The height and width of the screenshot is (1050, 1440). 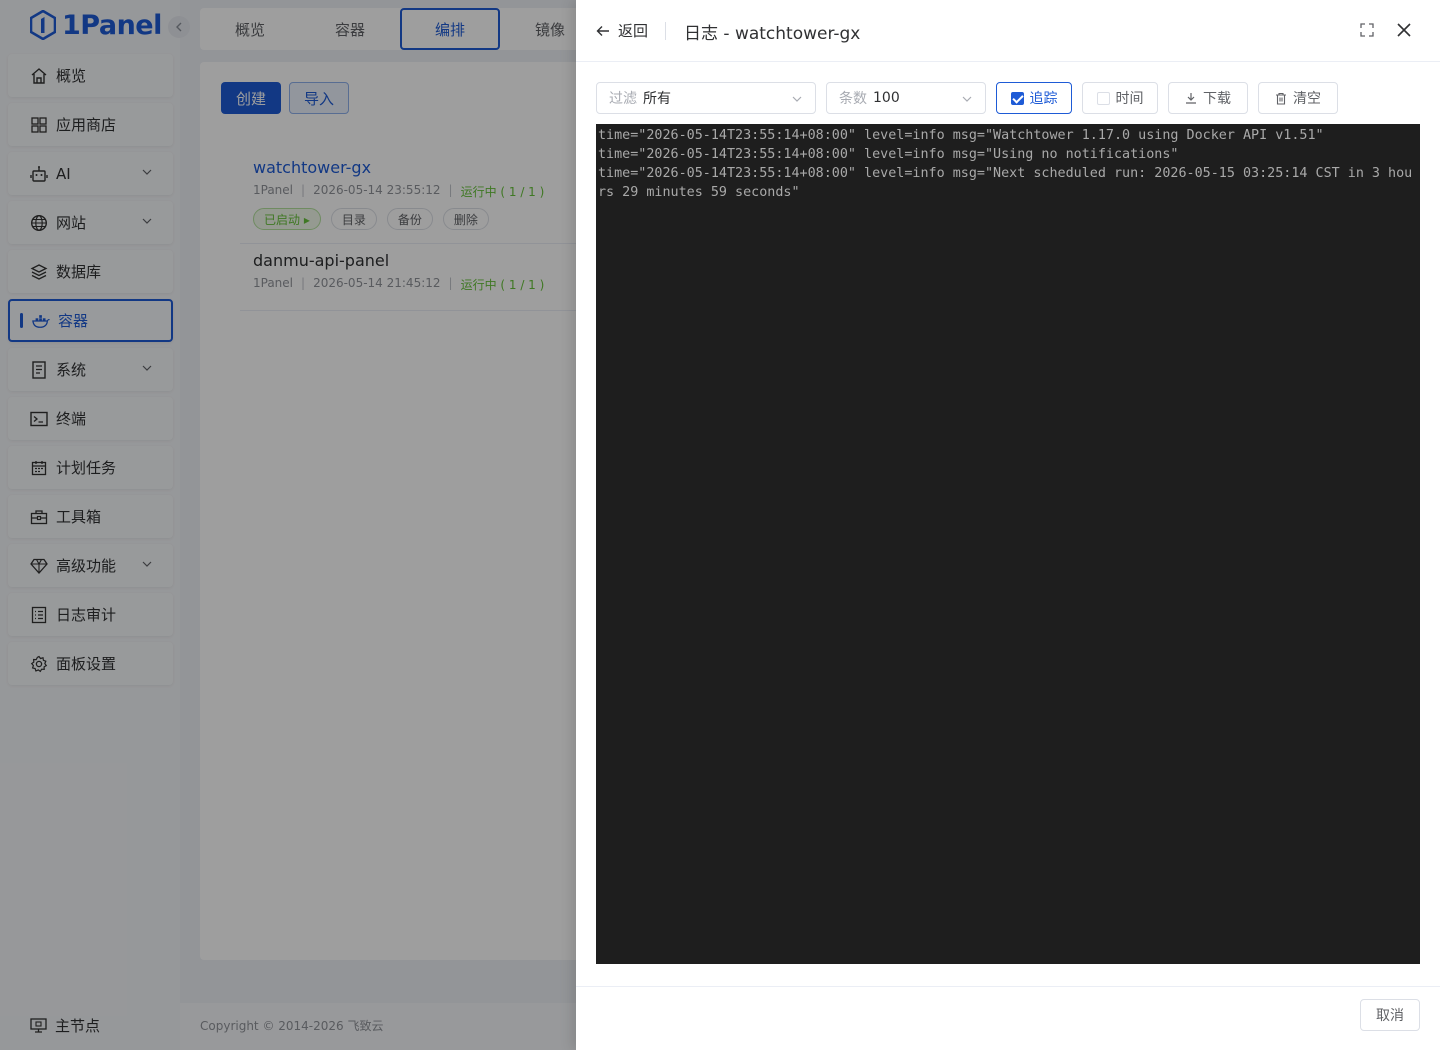 I want to click on arrow-left-icon, so click(x=602, y=30).